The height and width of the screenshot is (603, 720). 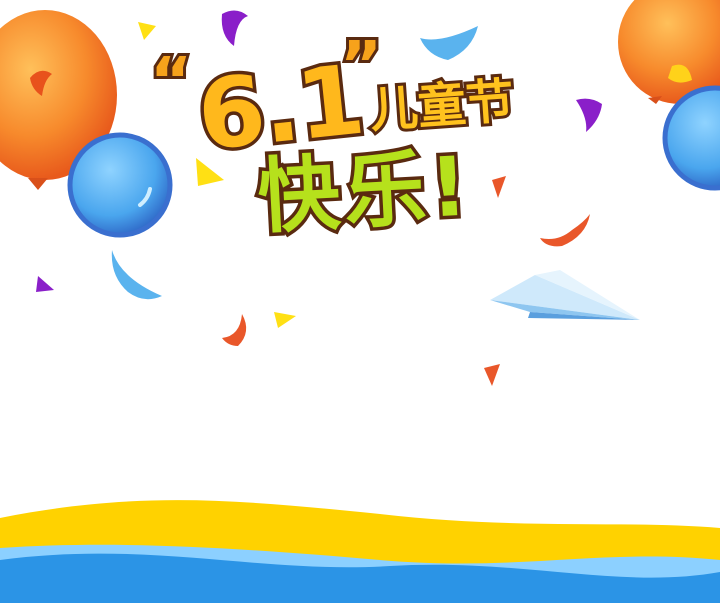 What do you see at coordinates (442, 106) in the screenshot?
I see `headline-festival: 儿童节` at bounding box center [442, 106].